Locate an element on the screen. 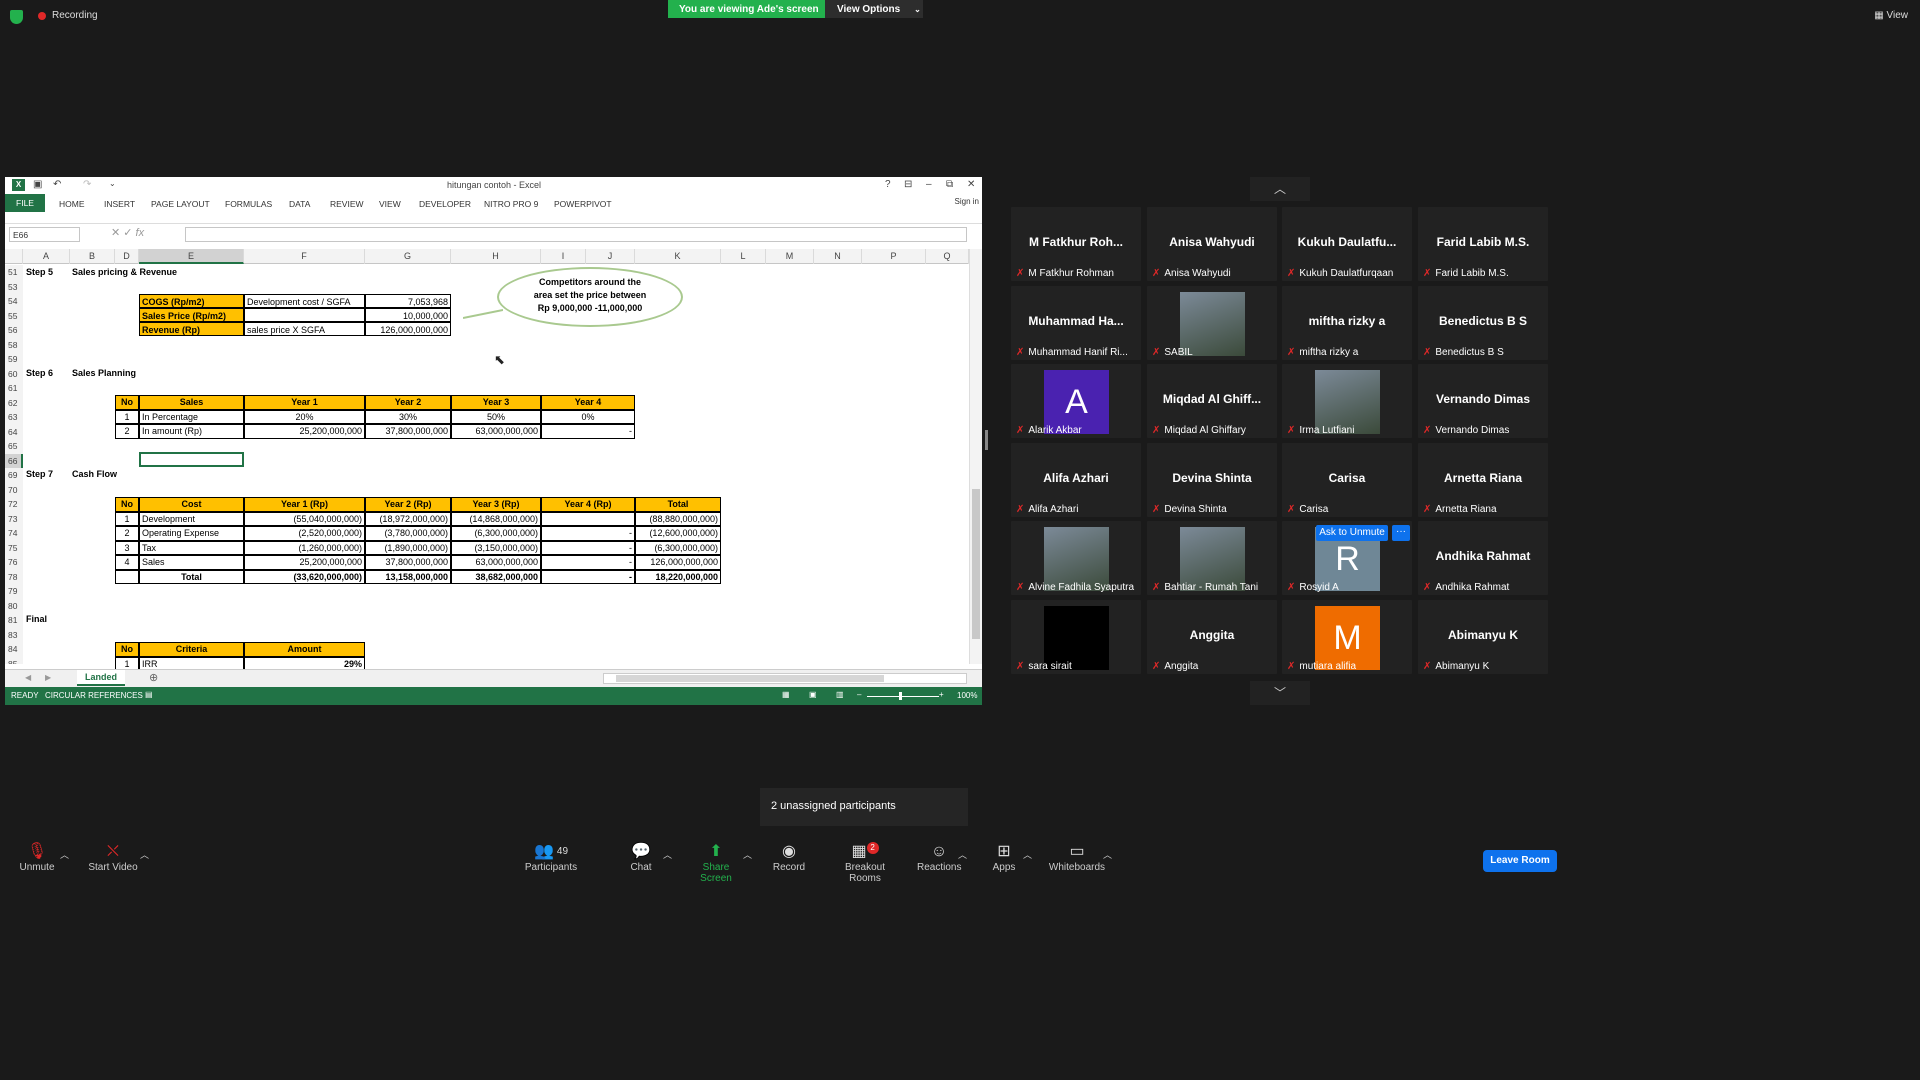  col-header: E is located at coordinates (191, 256).